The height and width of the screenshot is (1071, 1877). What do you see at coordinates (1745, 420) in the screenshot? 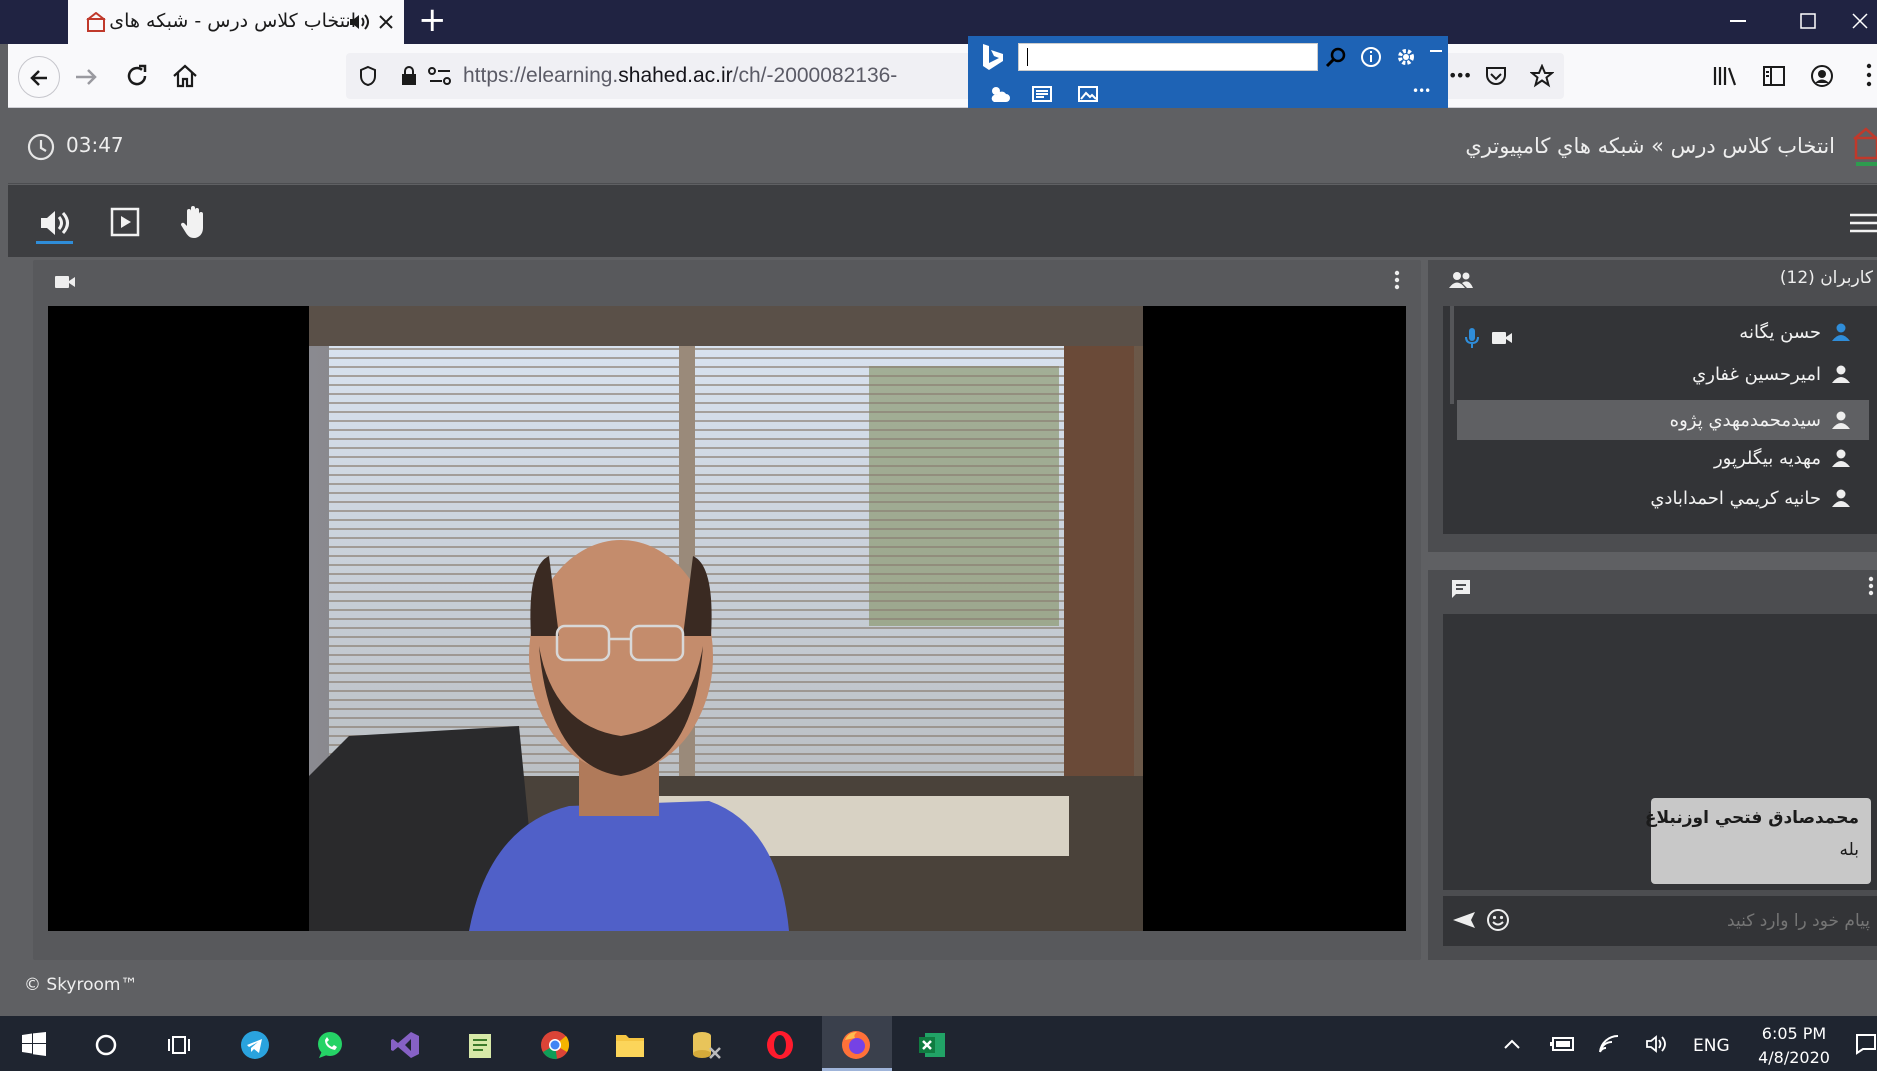
I see `user-name: سيدمحمدمهدي پژوه` at bounding box center [1745, 420].